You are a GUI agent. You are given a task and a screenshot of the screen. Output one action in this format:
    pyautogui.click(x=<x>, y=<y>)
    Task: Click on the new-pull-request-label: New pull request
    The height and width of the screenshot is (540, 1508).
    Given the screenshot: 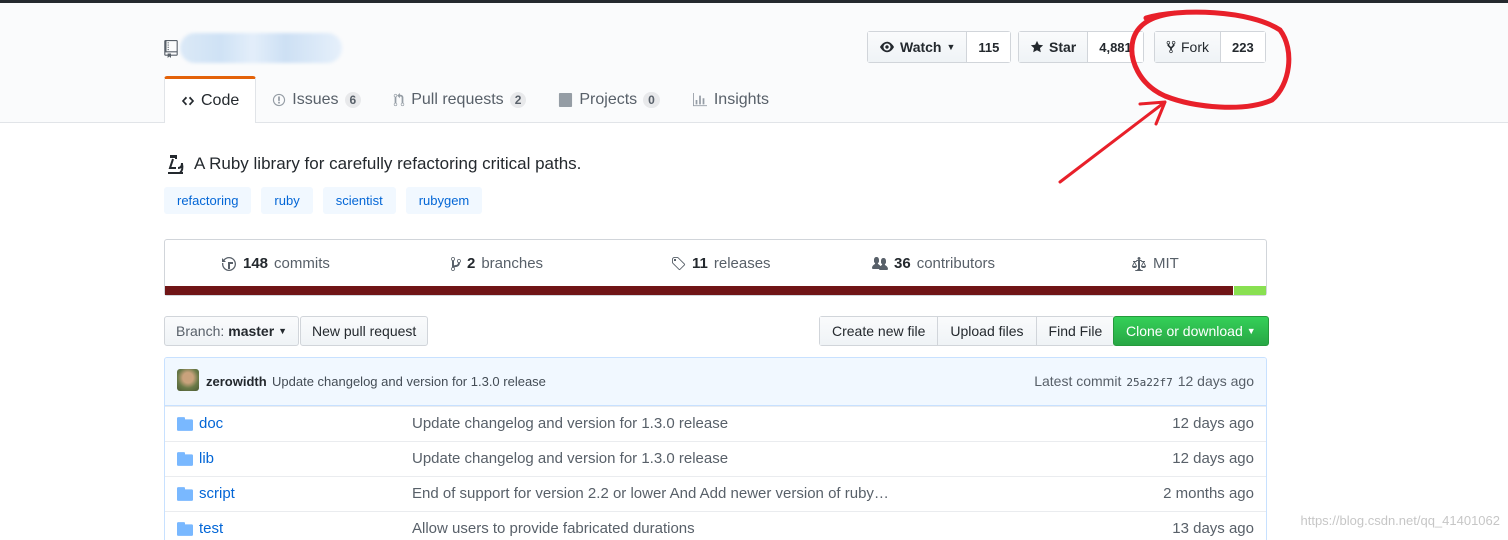 What is the action you would take?
    pyautogui.click(x=364, y=331)
    